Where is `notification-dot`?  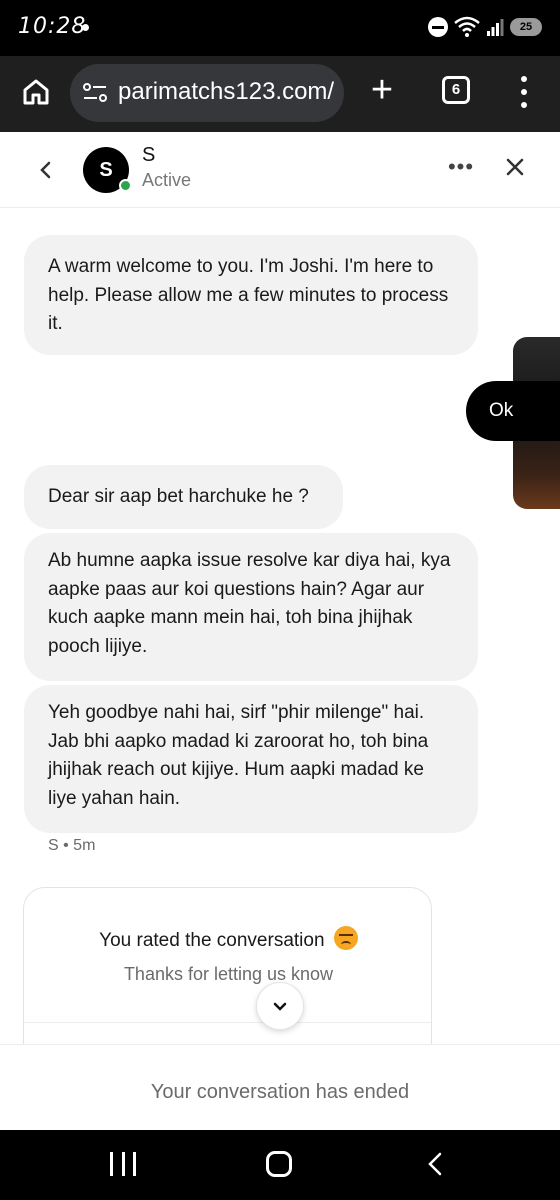 notification-dot is located at coordinates (85, 27).